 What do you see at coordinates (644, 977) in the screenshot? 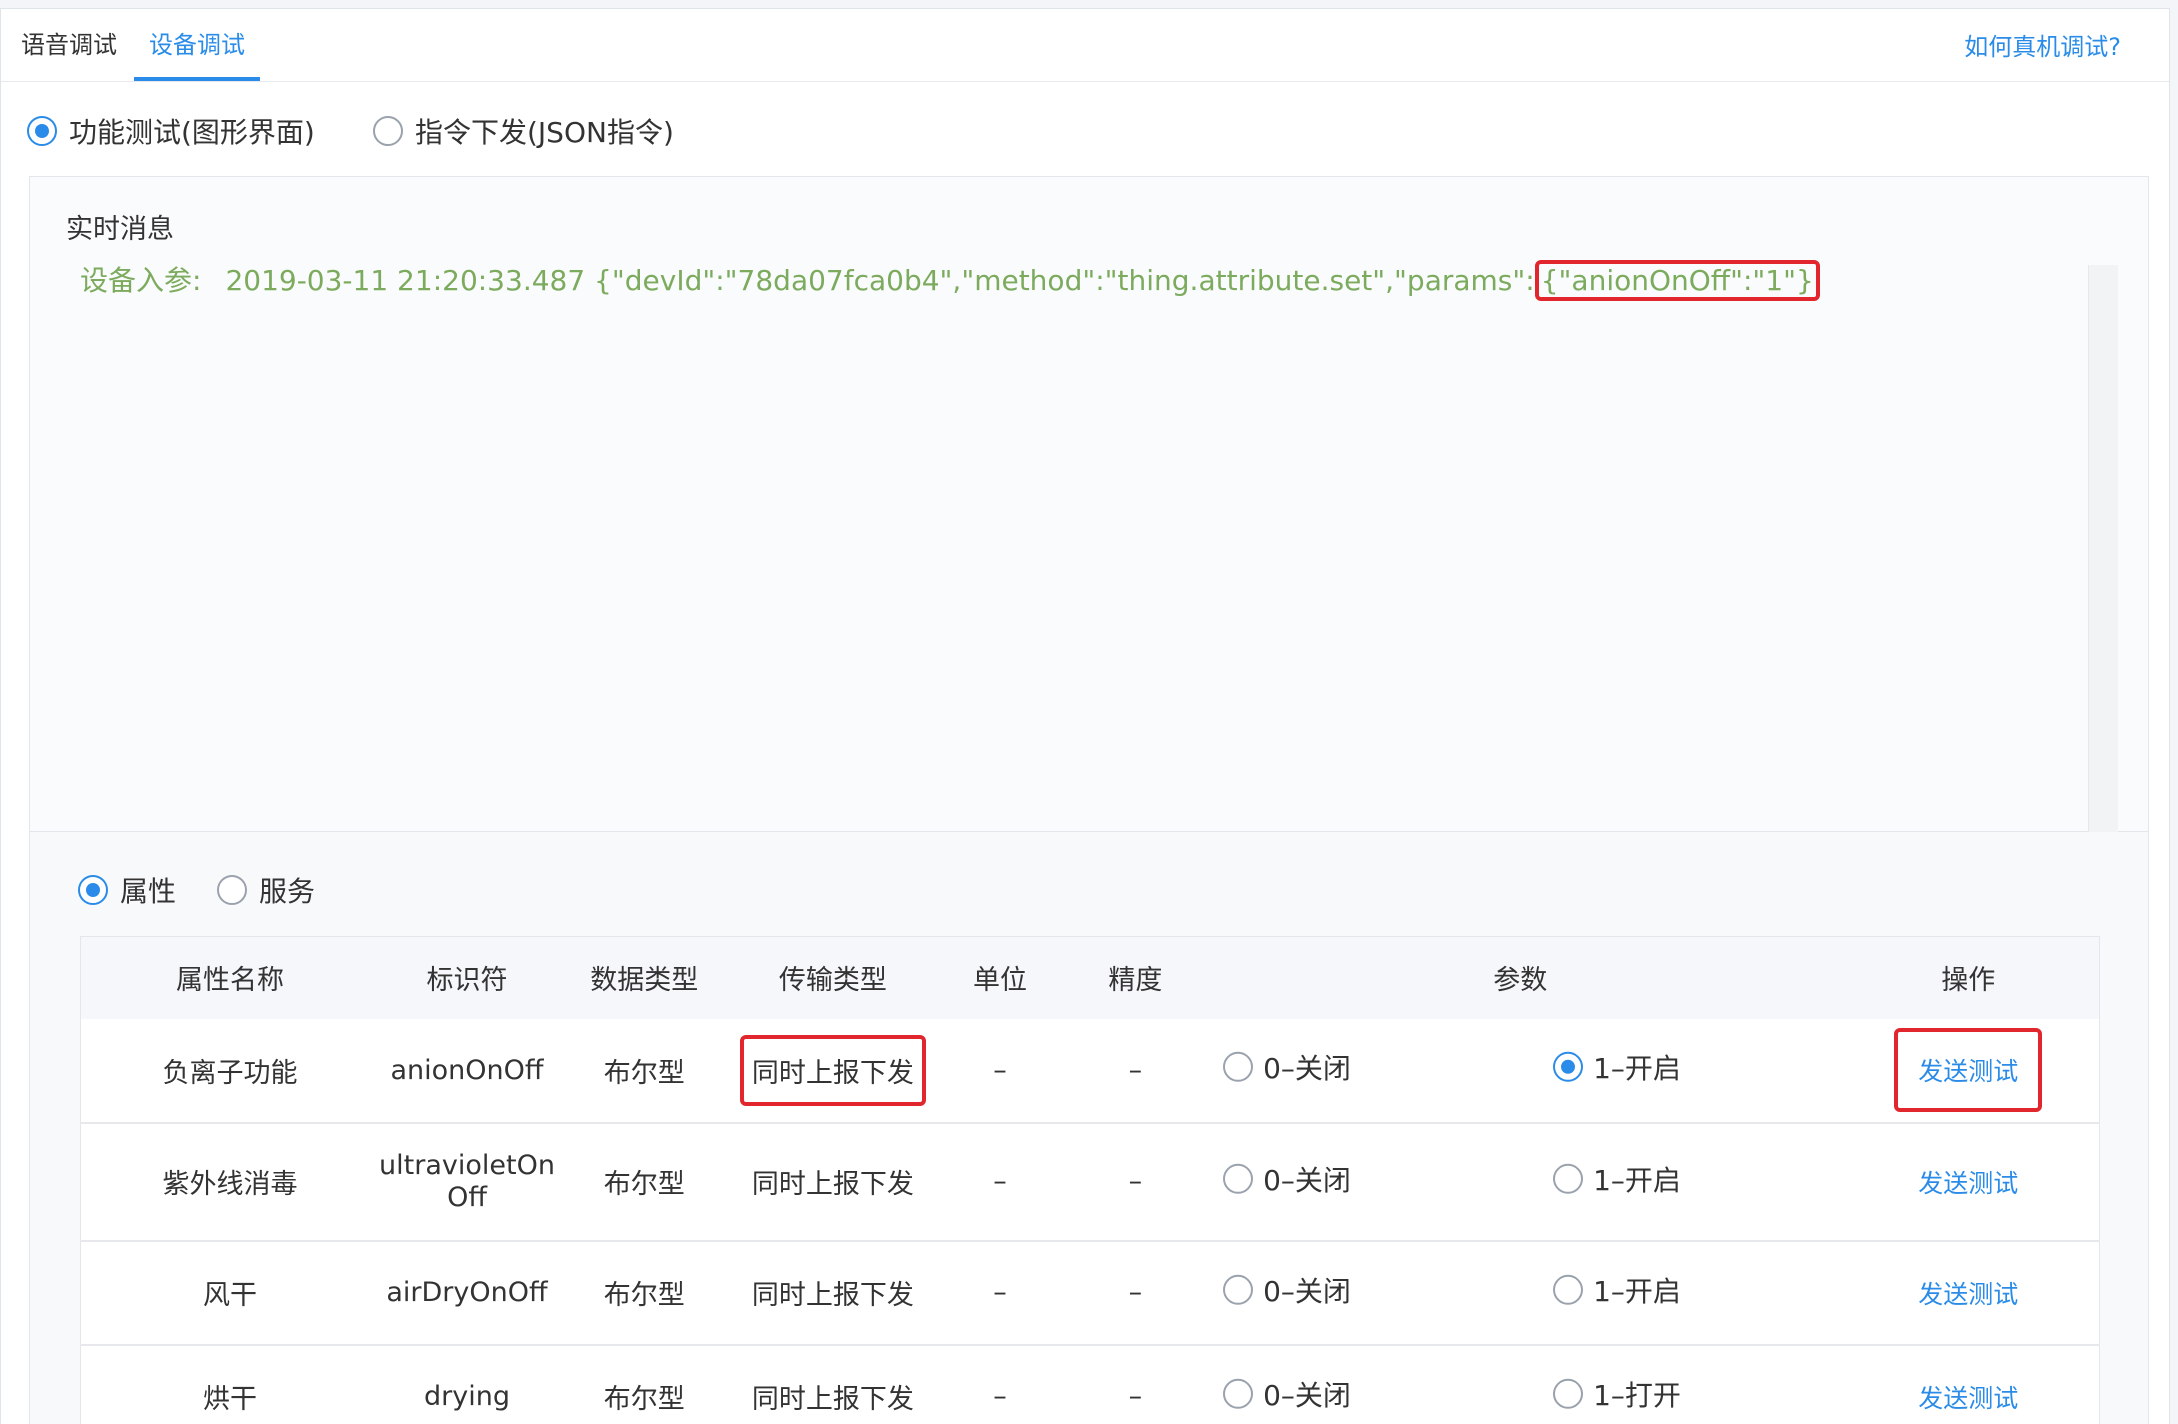
I see `col-header-data-type: 数据类型` at bounding box center [644, 977].